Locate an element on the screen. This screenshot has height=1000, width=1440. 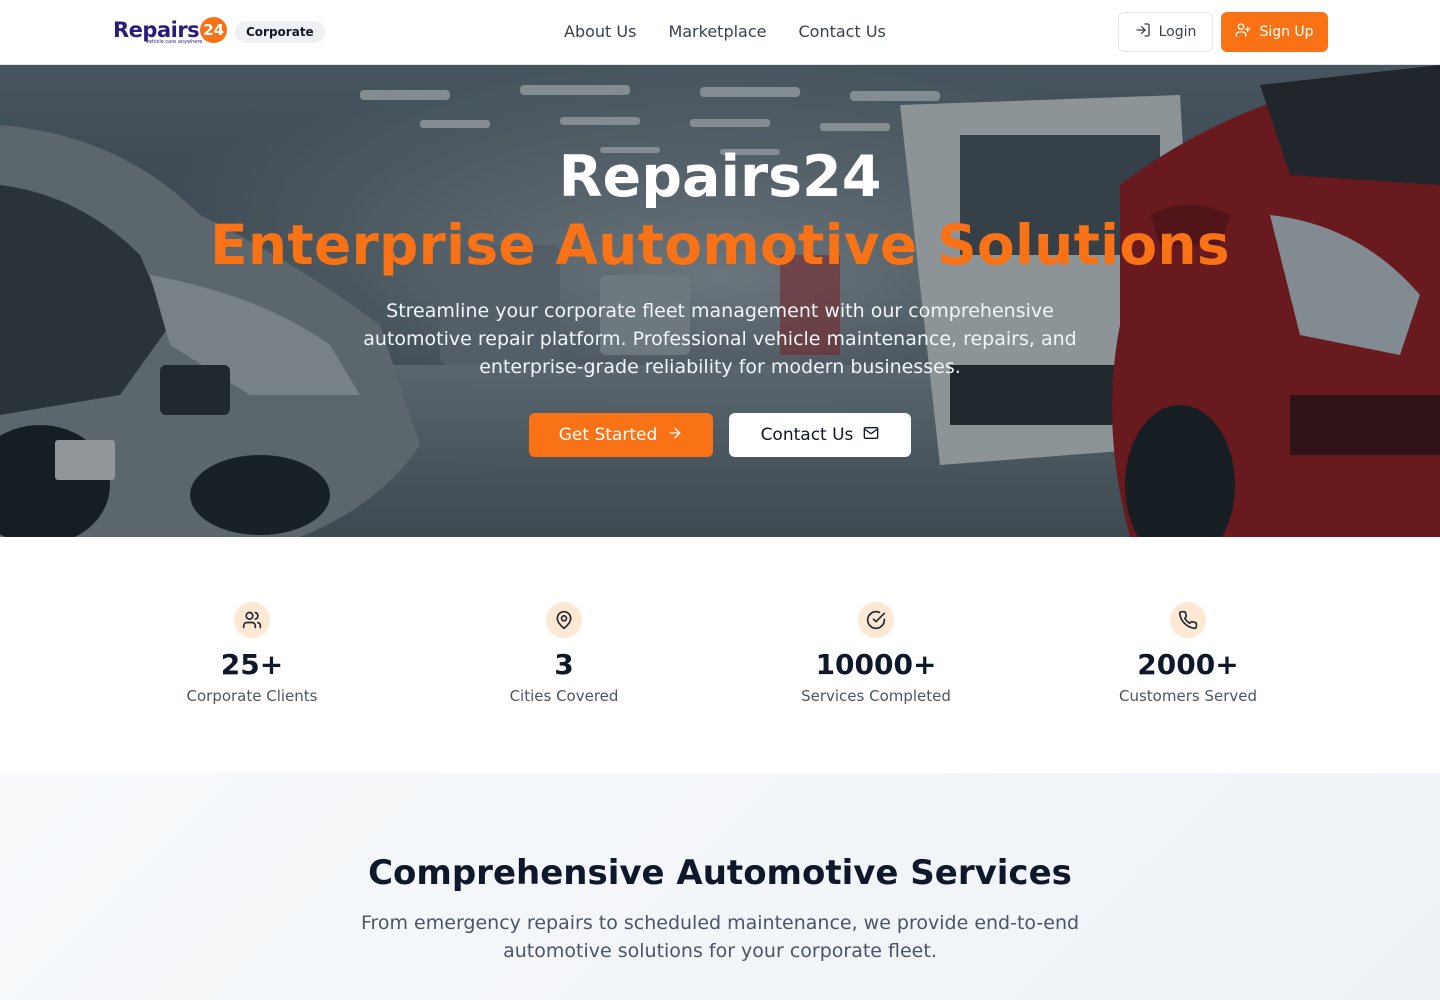
login-button: Login is located at coordinates (1165, 32).